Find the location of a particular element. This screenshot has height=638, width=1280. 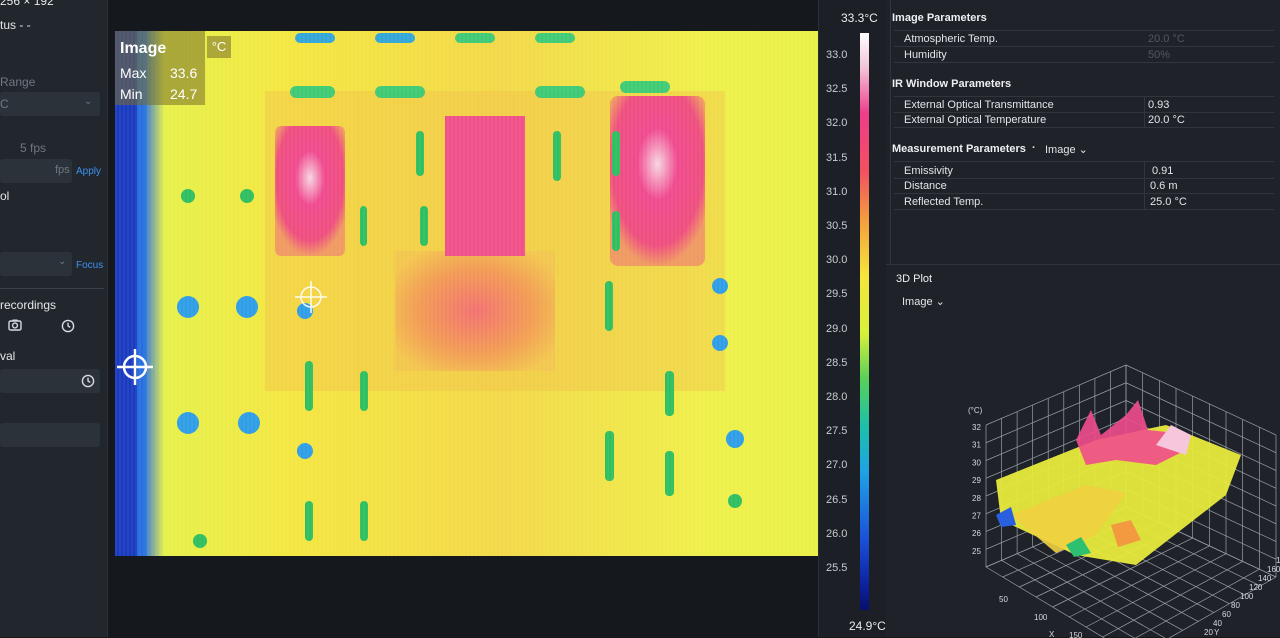

scale-tick: 31.0 is located at coordinates (837, 191).